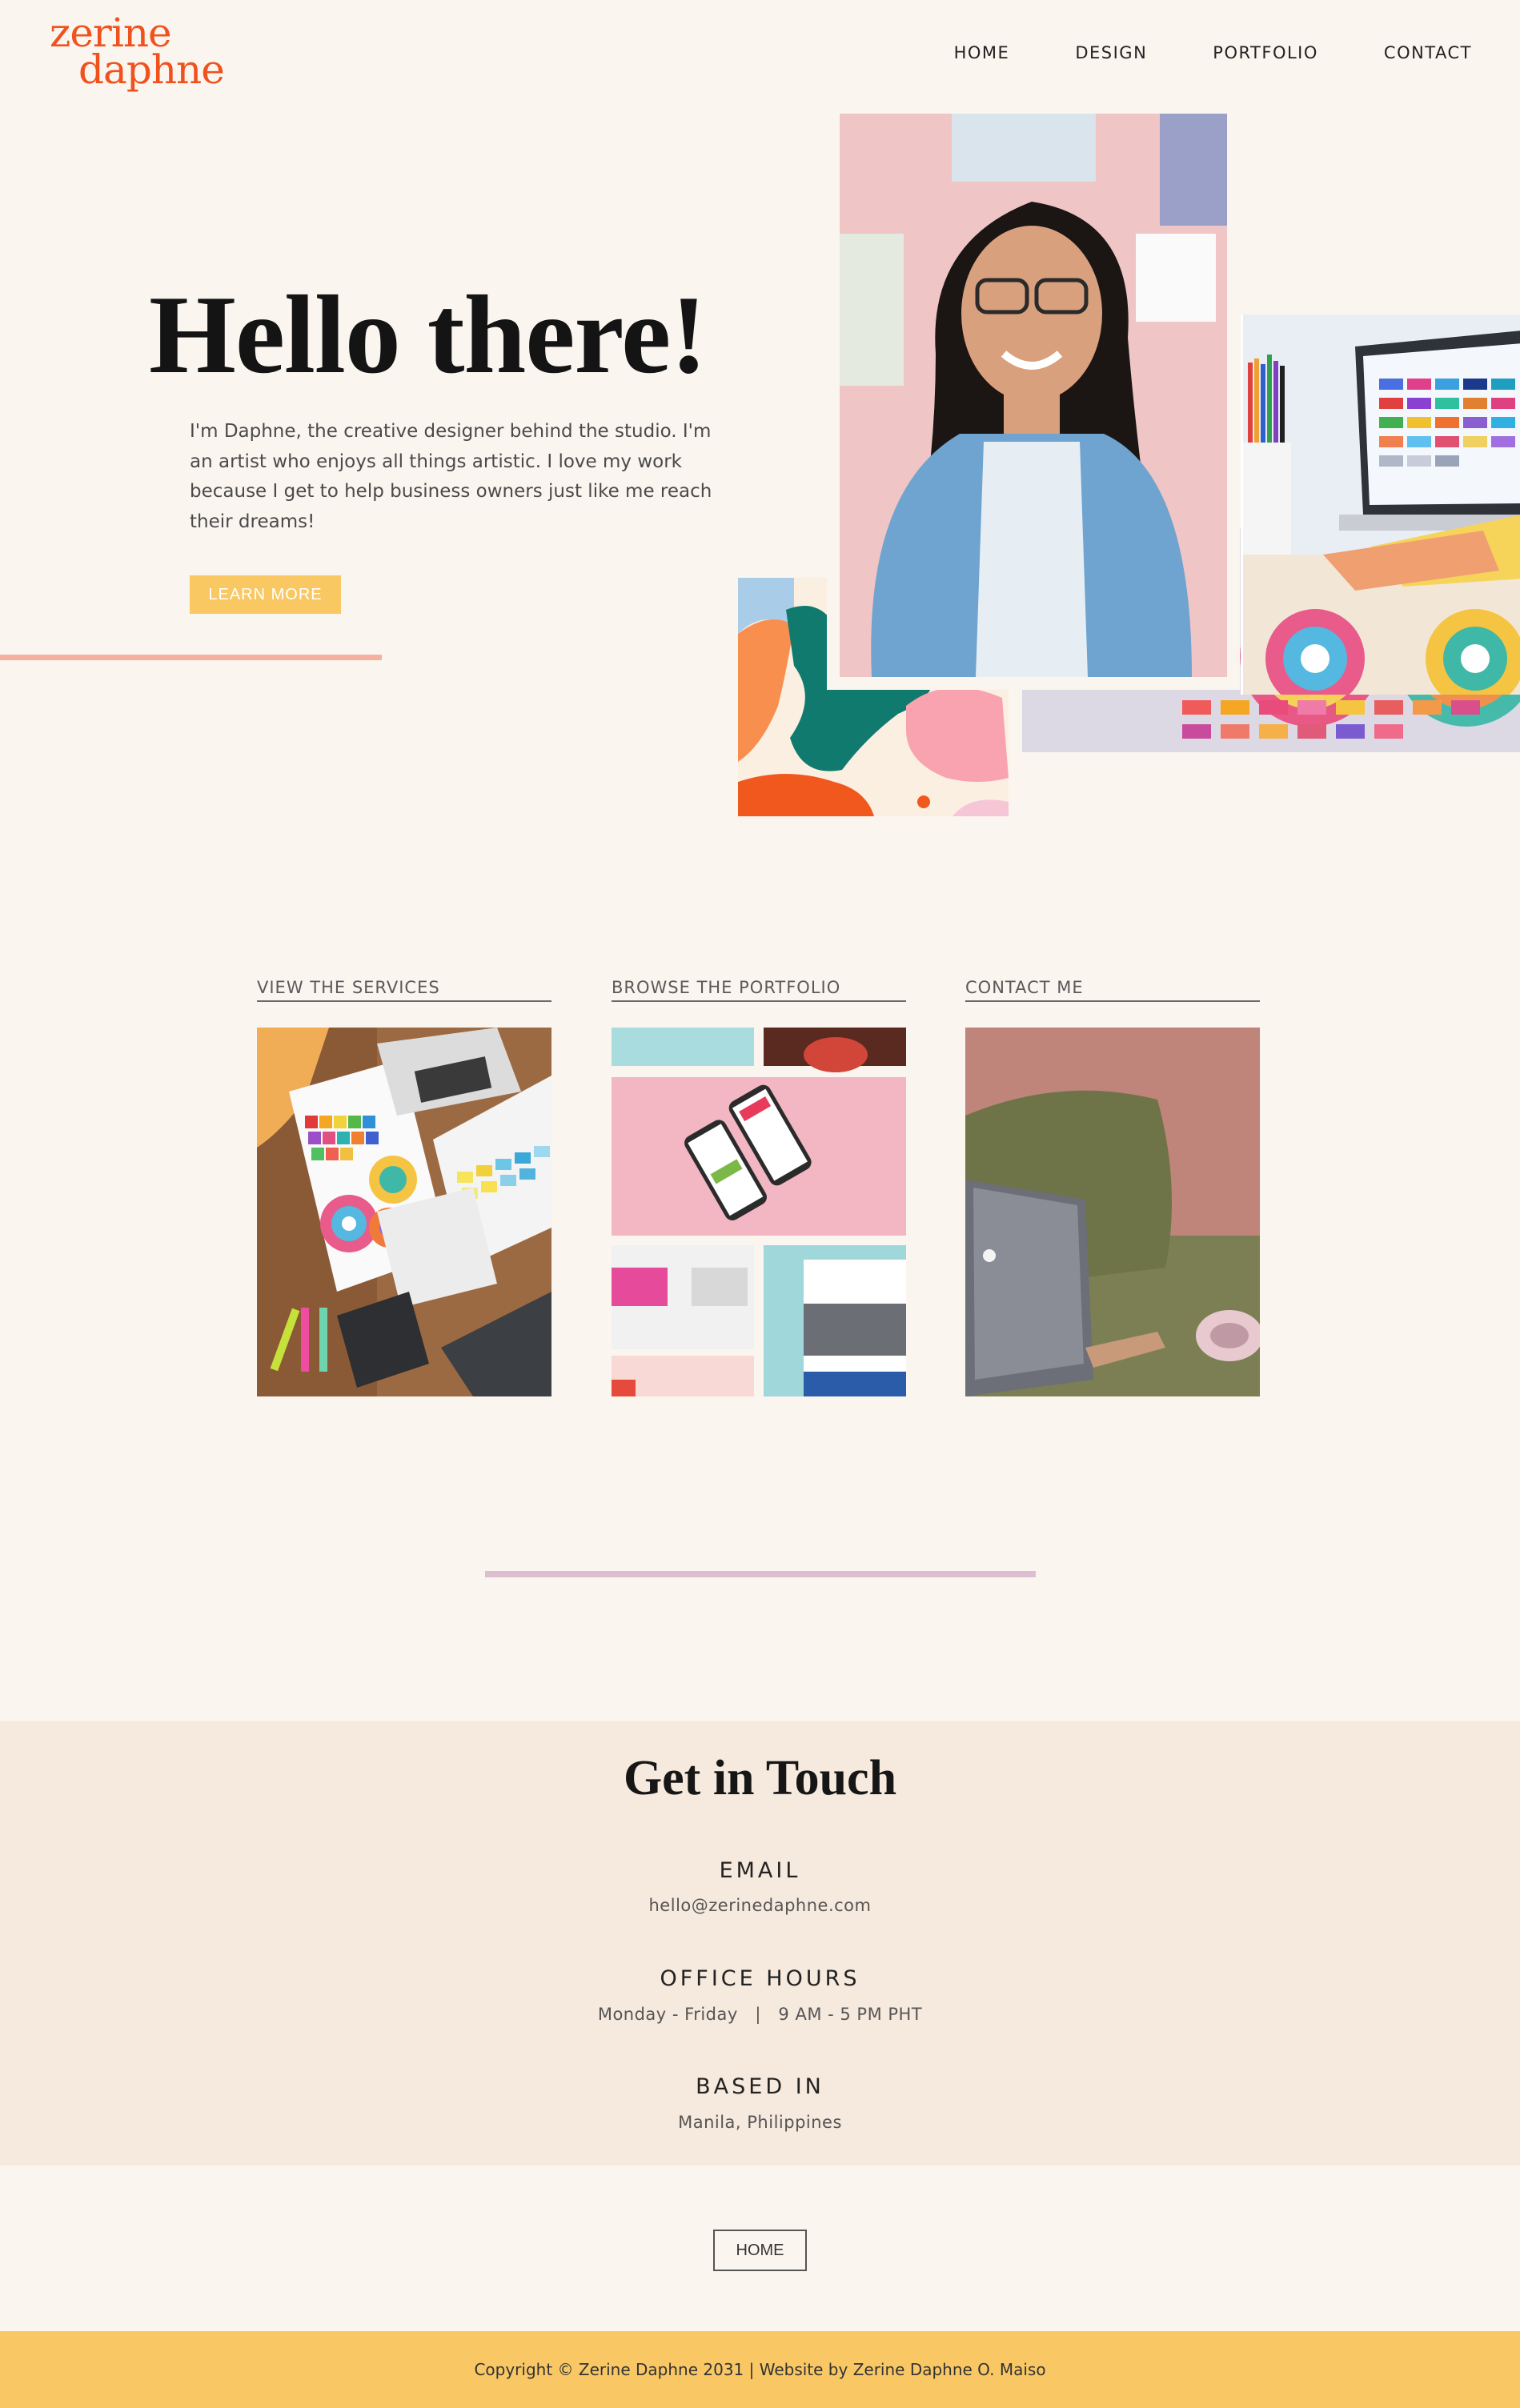 The width and height of the screenshot is (1520, 2408). What do you see at coordinates (759, 990) in the screenshot?
I see `portfolio-link: BROWSE THE PORTFOLIO` at bounding box center [759, 990].